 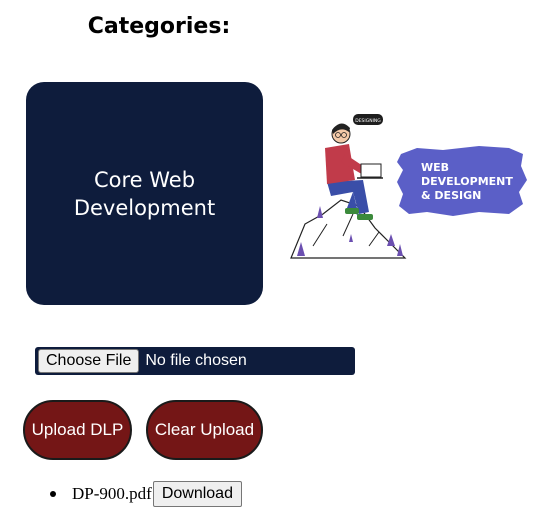 I want to click on category-card-label: Core Web Development, so click(x=144, y=193).